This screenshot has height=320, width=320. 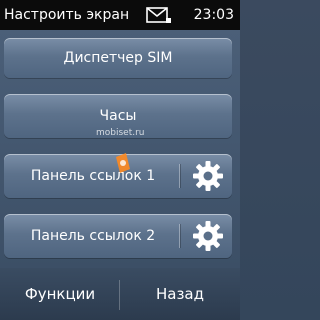 I want to click on list-item-shortcuts-bar-2: Панель ссылок 2, so click(x=118, y=236).